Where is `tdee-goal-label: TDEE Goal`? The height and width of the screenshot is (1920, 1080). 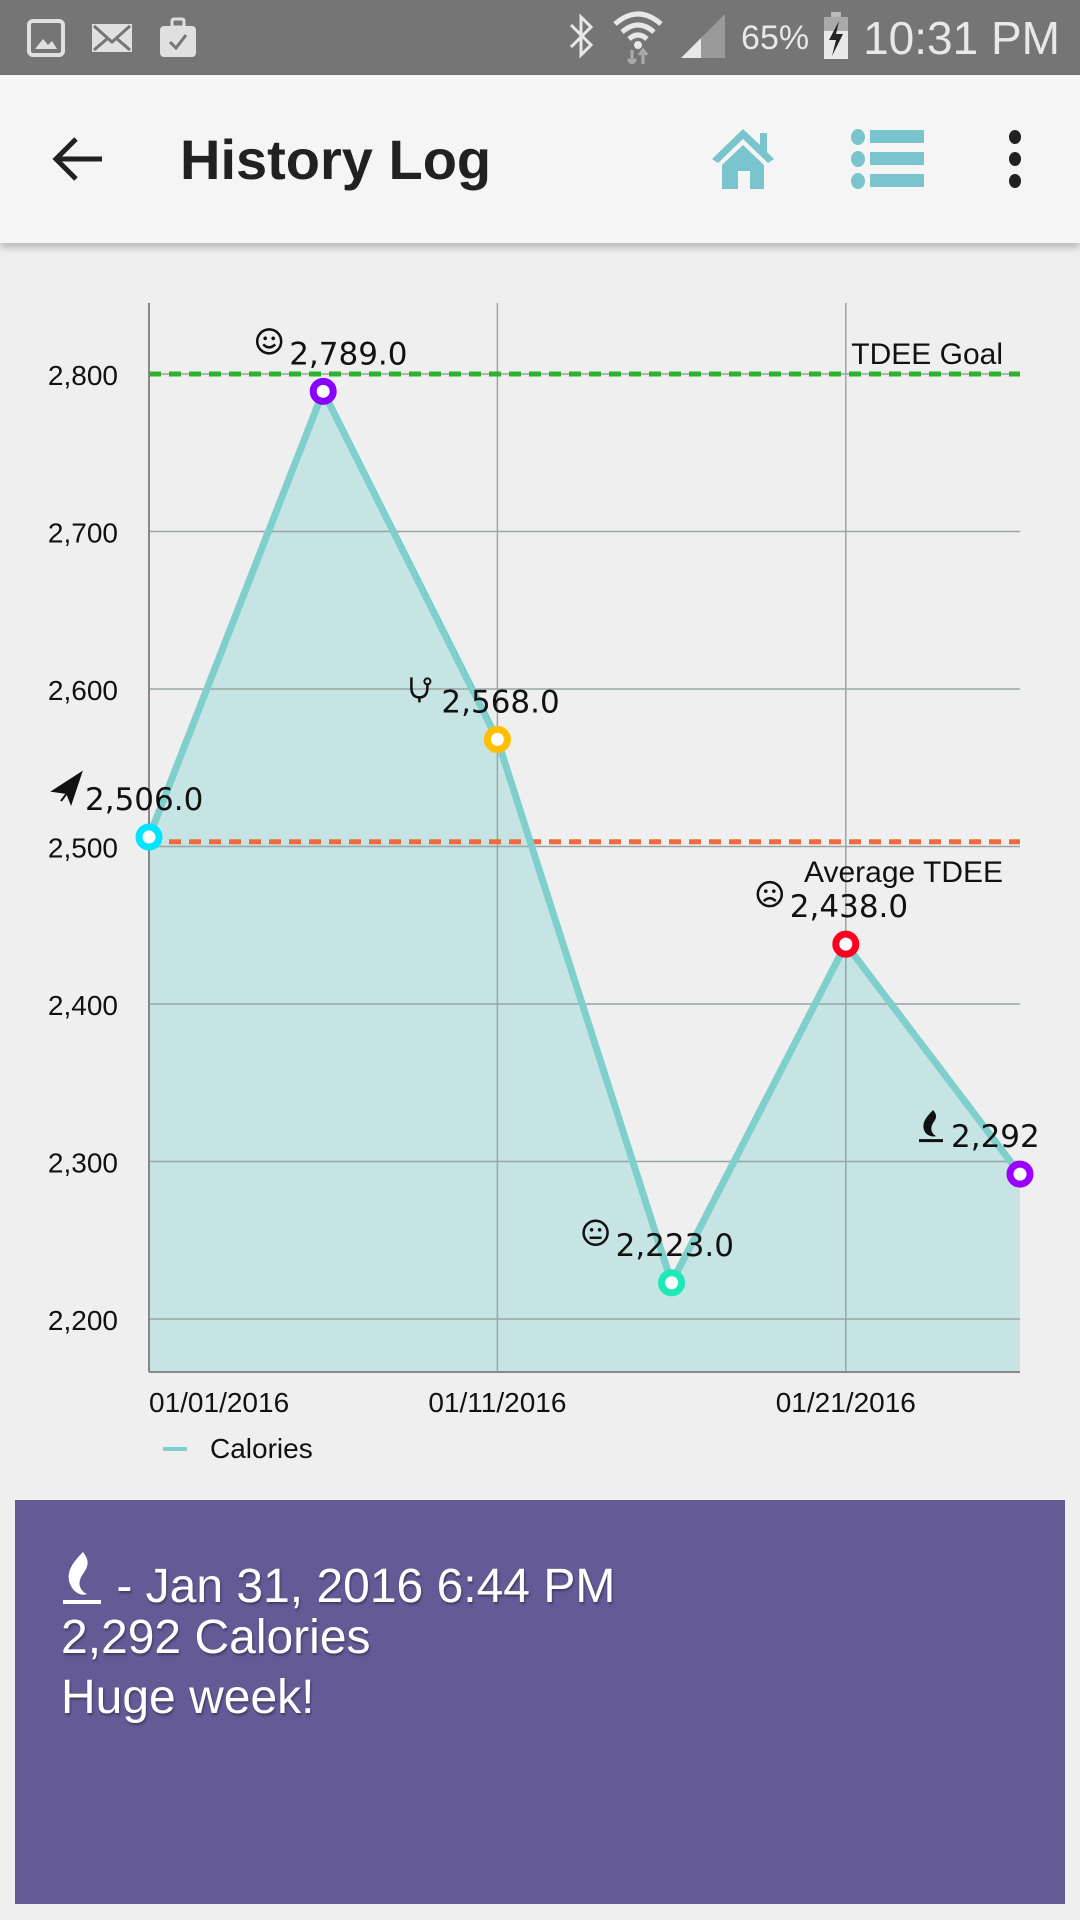
tdee-goal-label: TDEE Goal is located at coordinates (927, 354).